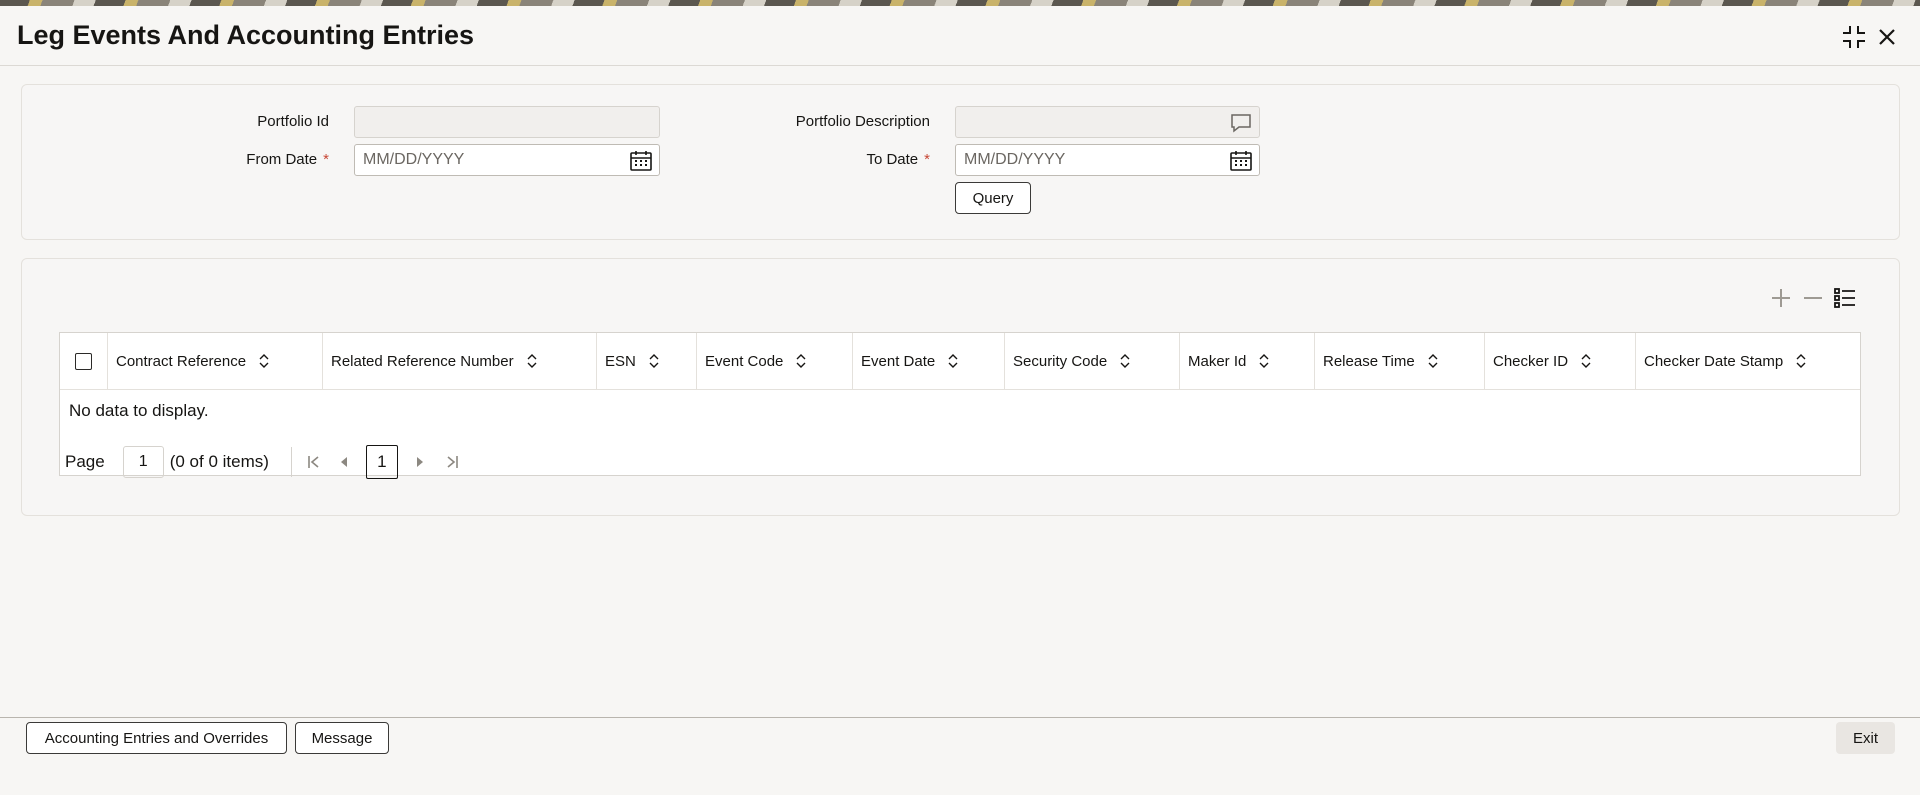 The image size is (1920, 795). Describe the element at coordinates (1531, 361) in the screenshot. I see `column-header-label: Checker ID` at that location.